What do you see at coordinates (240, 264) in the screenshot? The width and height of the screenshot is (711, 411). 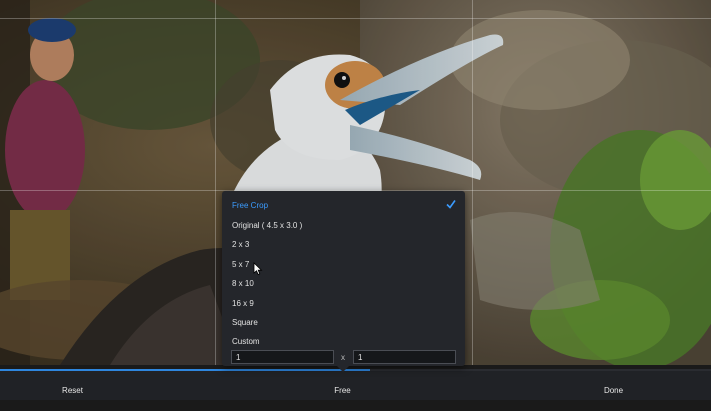 I see `menu-item-5x7: 5 x 7` at bounding box center [240, 264].